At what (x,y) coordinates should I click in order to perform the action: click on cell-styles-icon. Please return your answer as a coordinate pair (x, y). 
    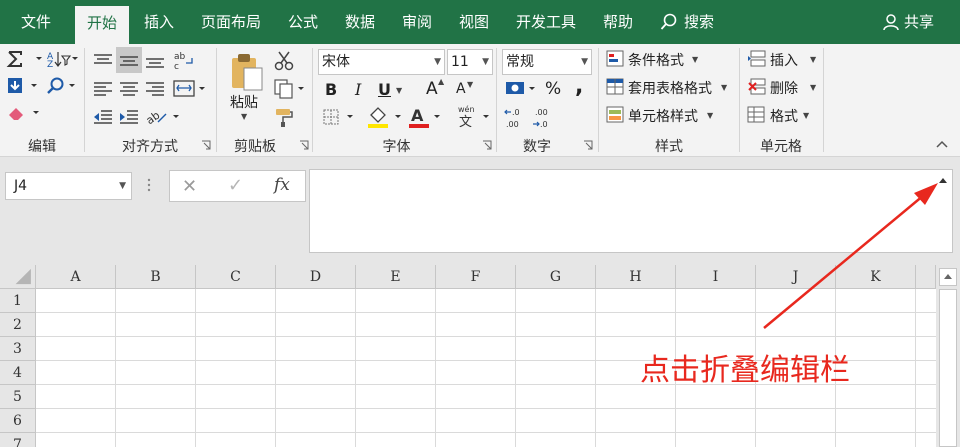
    Looking at the image, I should click on (616, 115).